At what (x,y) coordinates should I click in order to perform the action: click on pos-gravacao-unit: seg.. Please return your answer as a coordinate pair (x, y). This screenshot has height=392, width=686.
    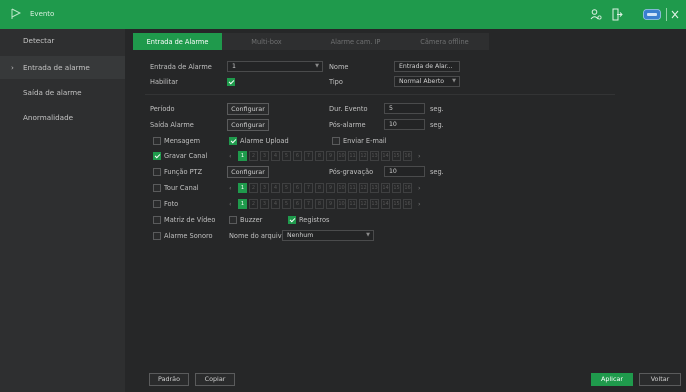
    Looking at the image, I should click on (437, 172).